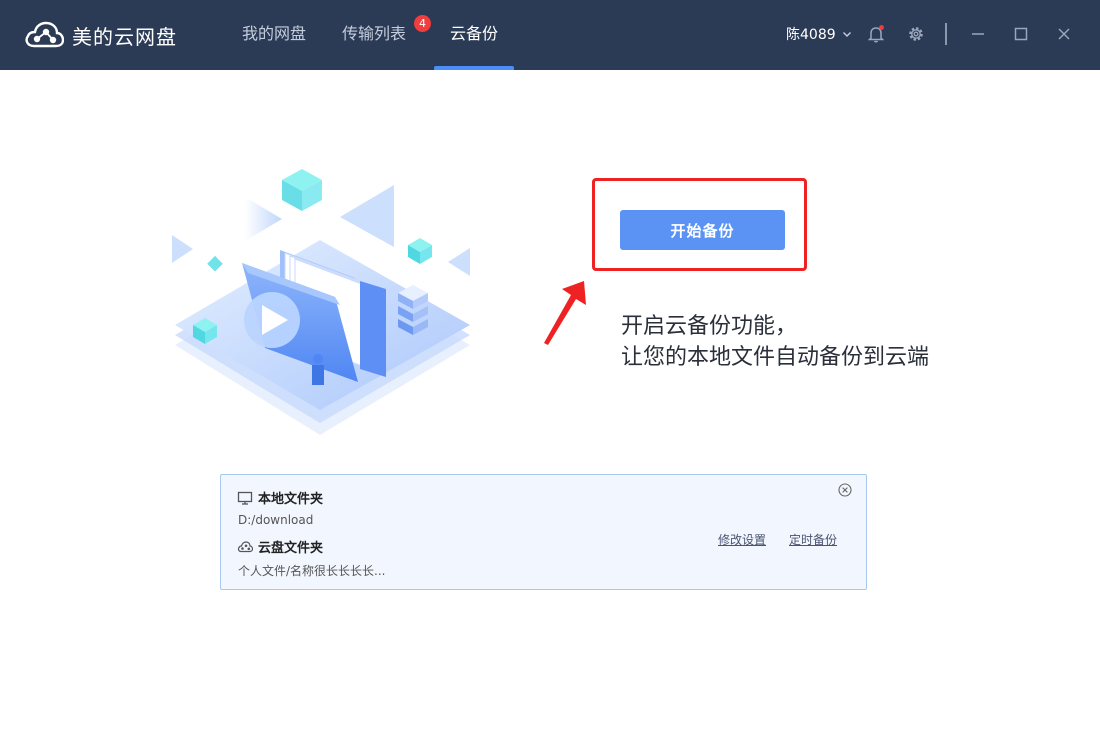  What do you see at coordinates (321, 302) in the screenshot?
I see `backup-illustration` at bounding box center [321, 302].